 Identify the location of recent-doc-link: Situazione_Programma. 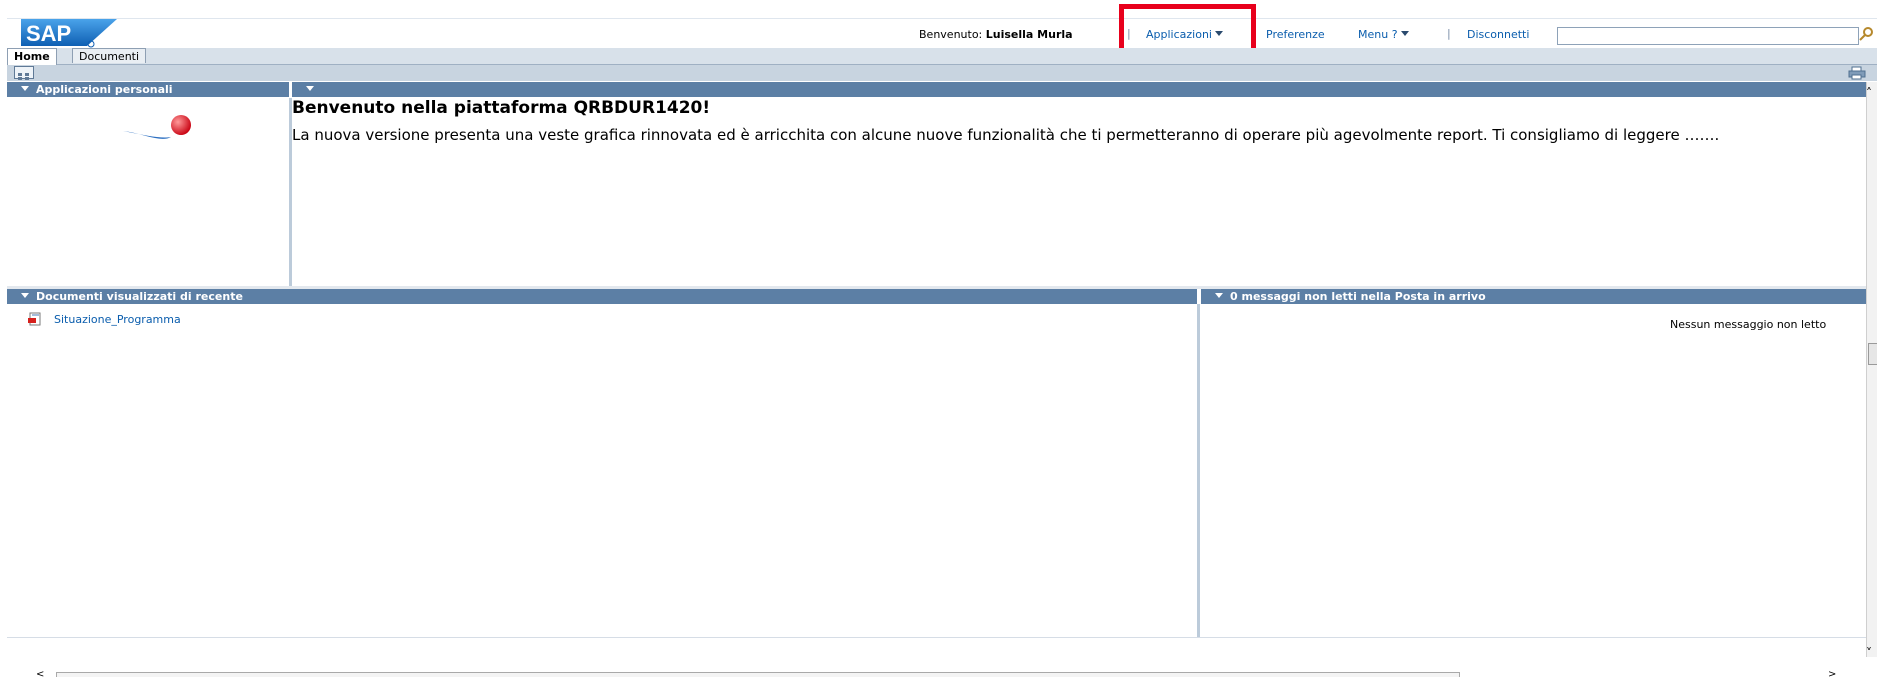
(117, 319).